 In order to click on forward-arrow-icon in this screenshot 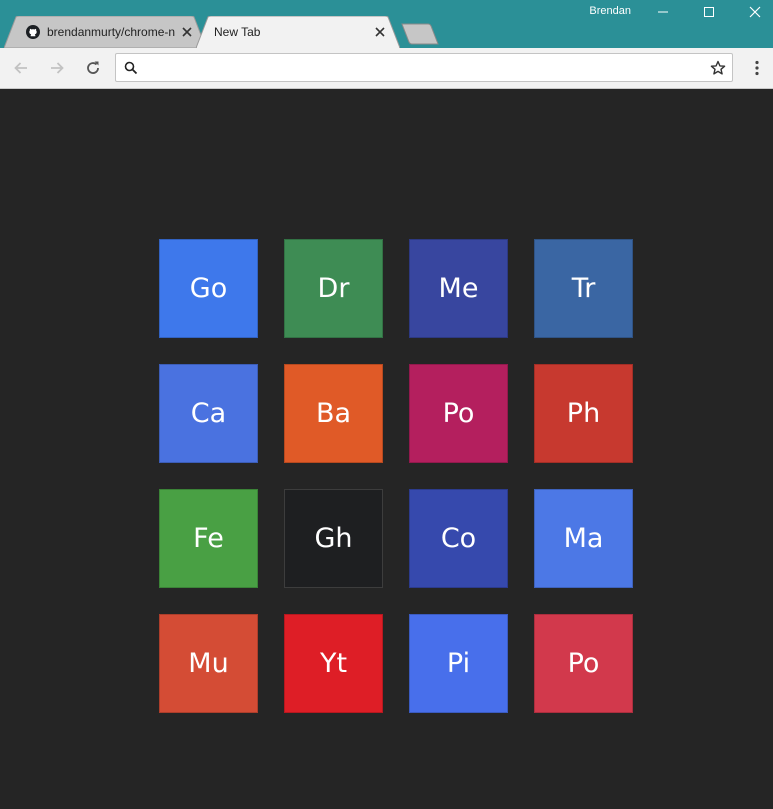, I will do `click(57, 68)`.